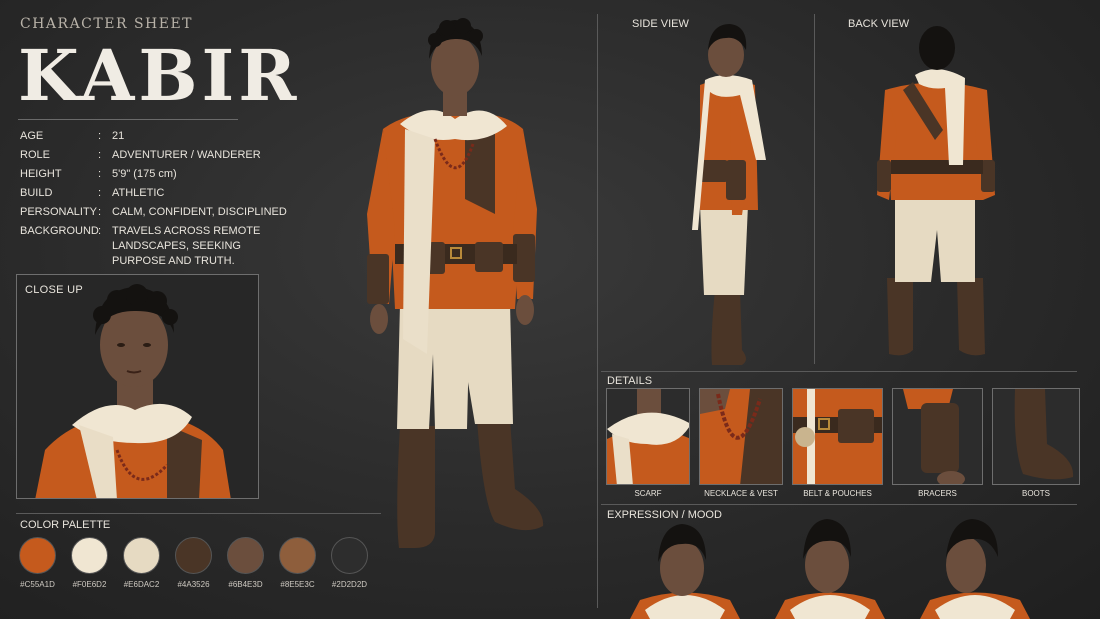 This screenshot has height=619, width=1100. I want to click on swatch-hex: #6B4E3D, so click(245, 584).